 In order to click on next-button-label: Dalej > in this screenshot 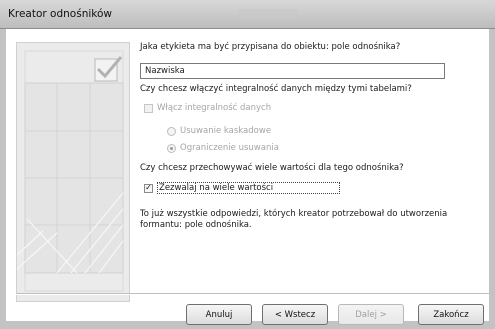, I will do `click(371, 314)`.